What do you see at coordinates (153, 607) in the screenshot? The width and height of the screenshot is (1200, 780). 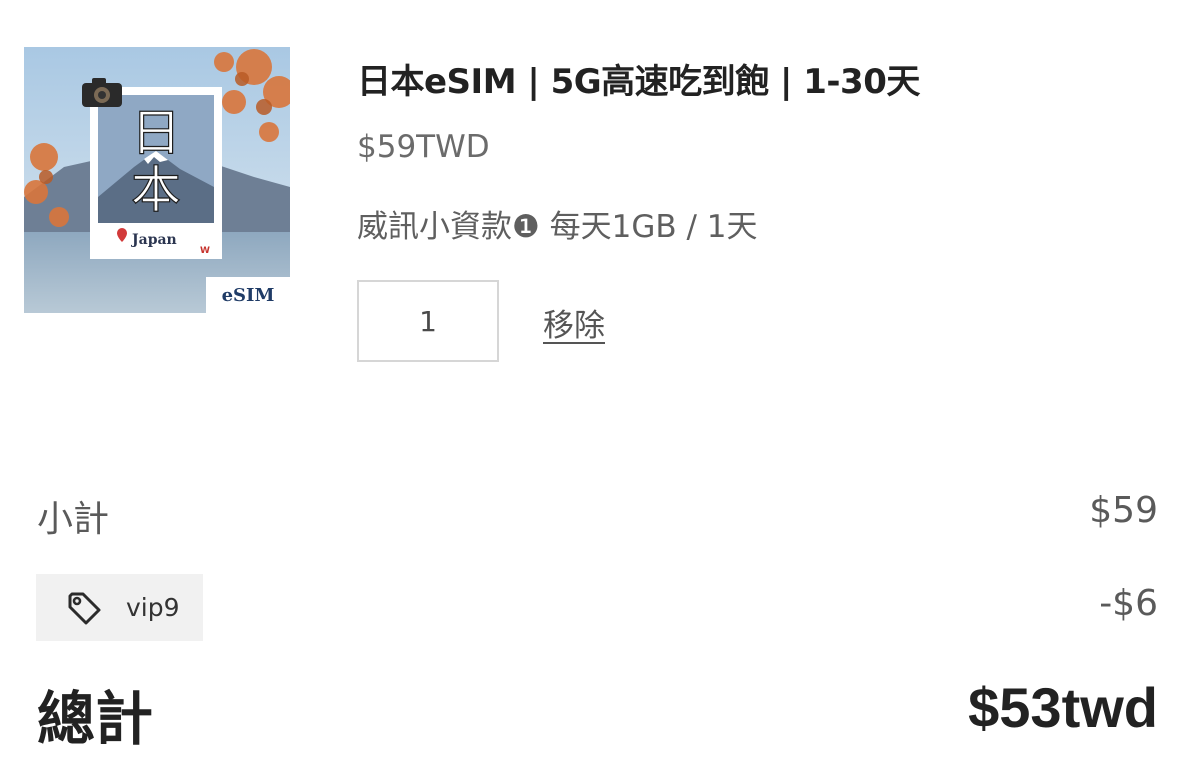 I see `discount-code-text: vip9` at bounding box center [153, 607].